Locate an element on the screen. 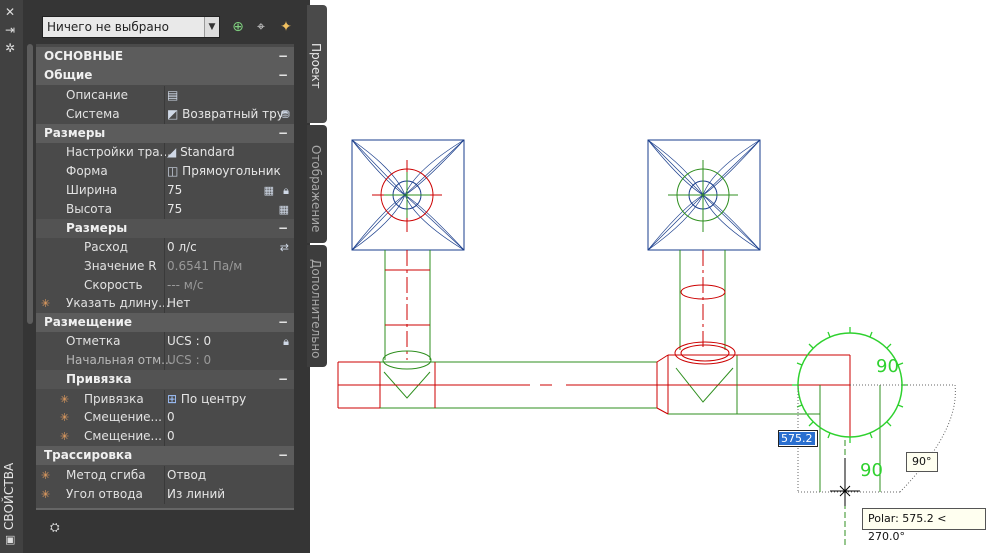  prop-offset-2: ✳ Смещение... 0 is located at coordinates (165, 436).